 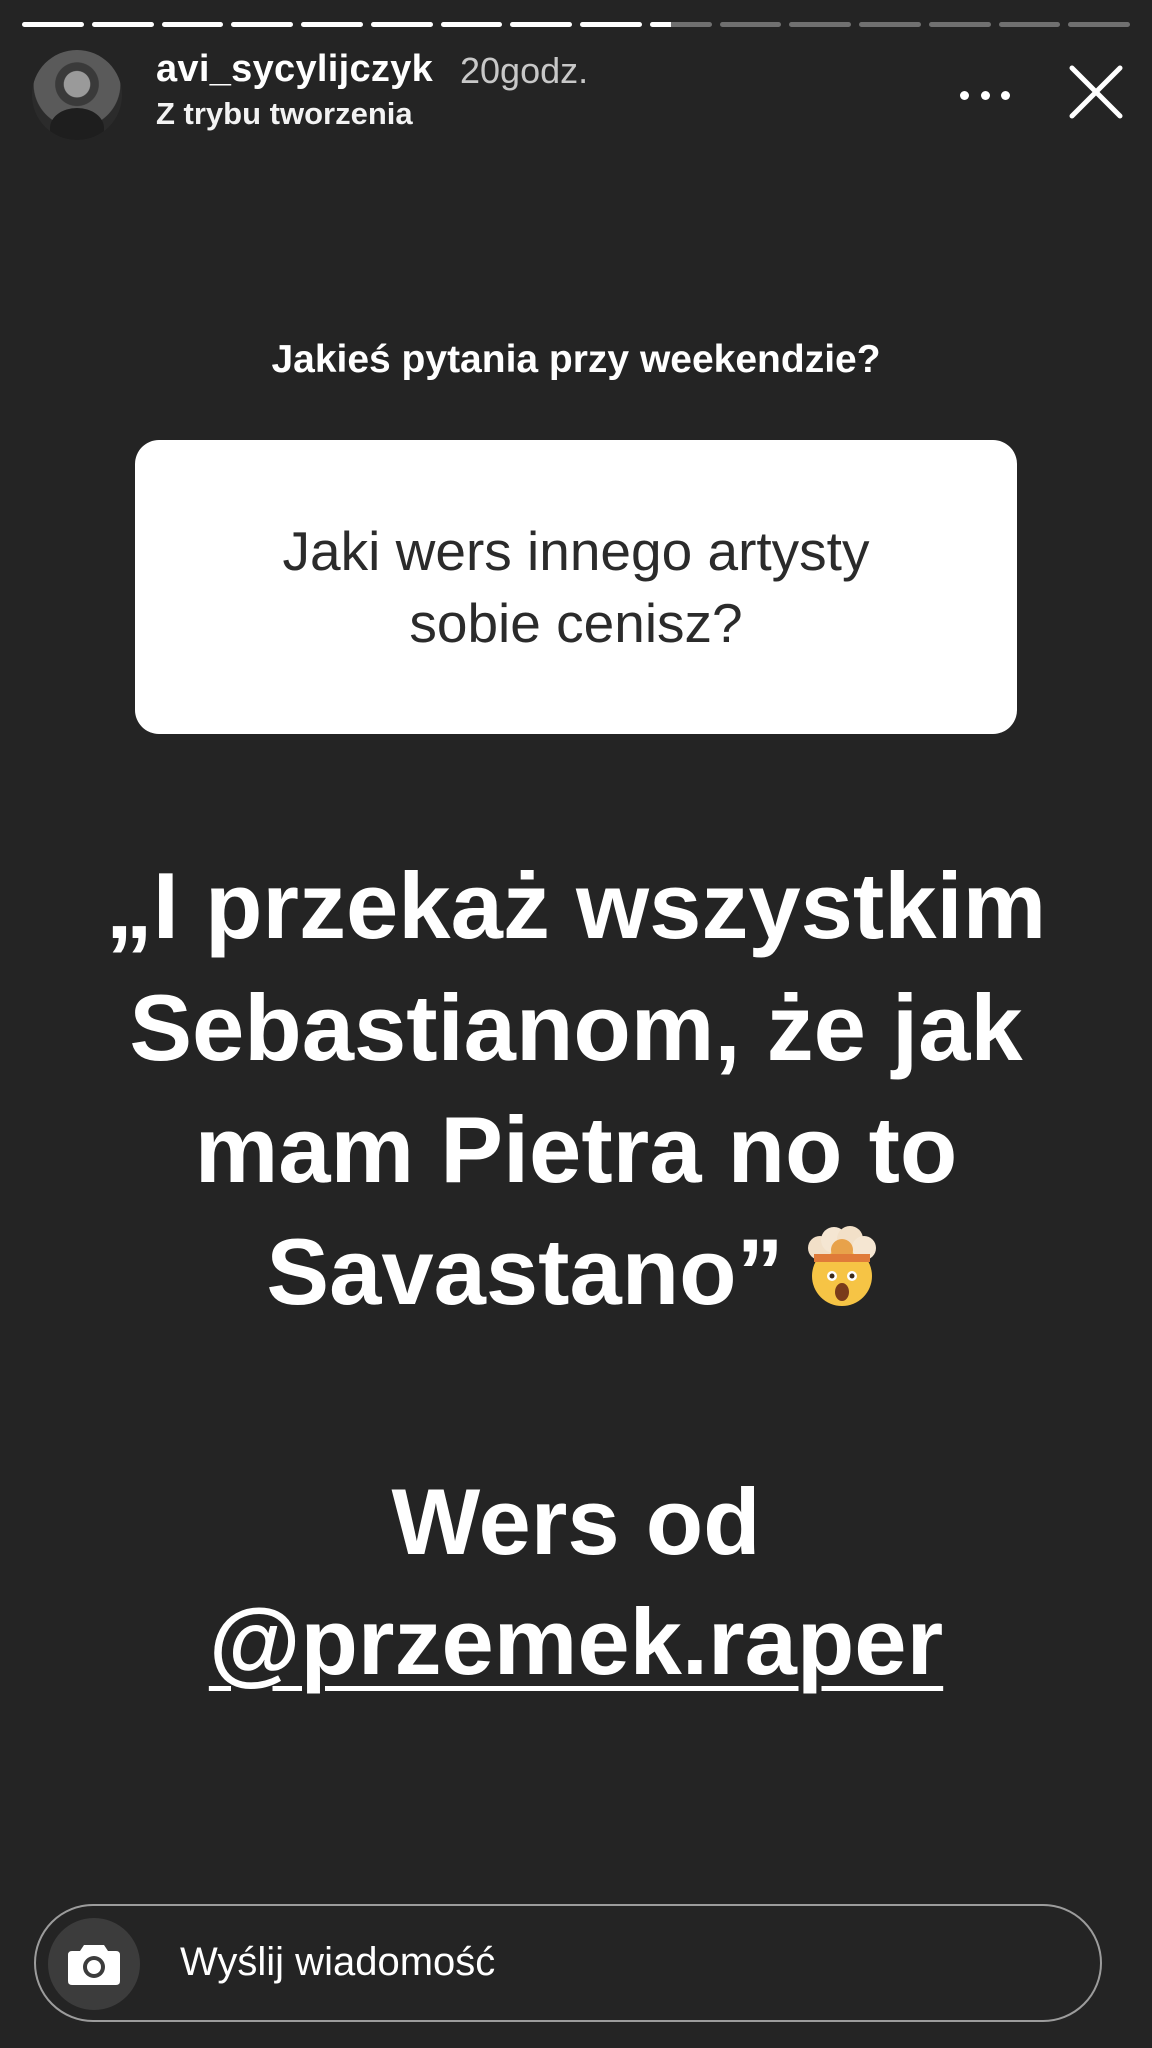 What do you see at coordinates (841, 1266) in the screenshot?
I see `exploding-head-emoji-icon` at bounding box center [841, 1266].